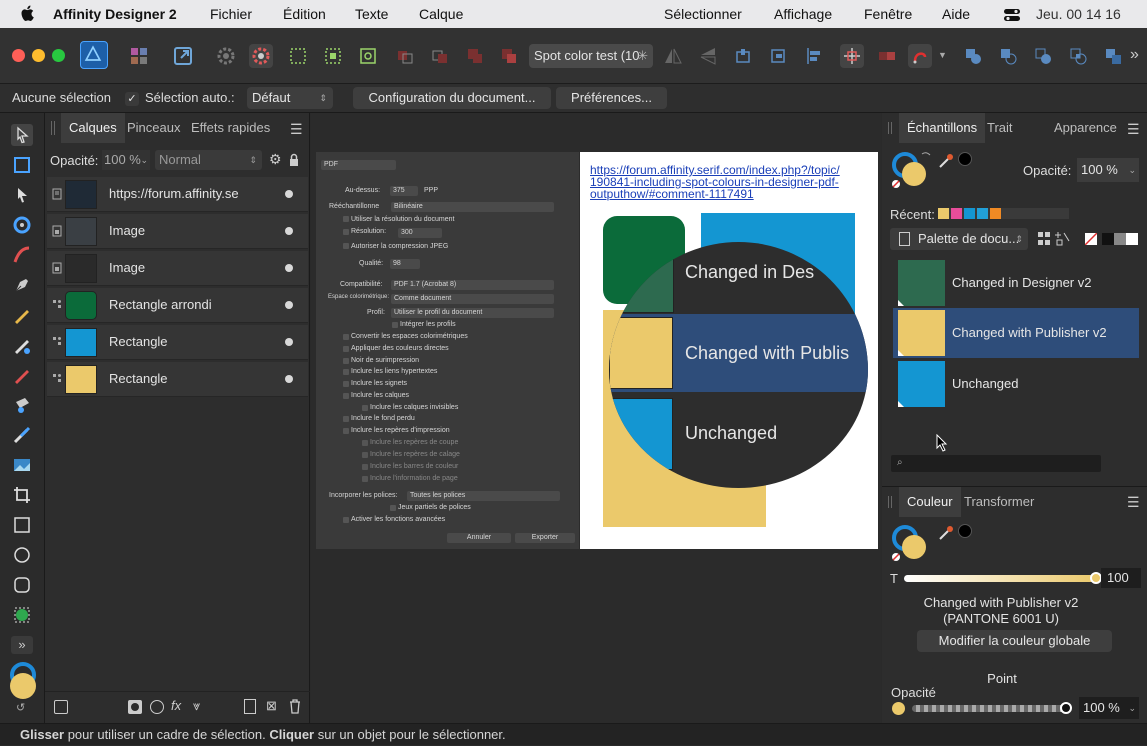 The height and width of the screenshot is (746, 1147). I want to click on apple-icon, so click(27, 13).